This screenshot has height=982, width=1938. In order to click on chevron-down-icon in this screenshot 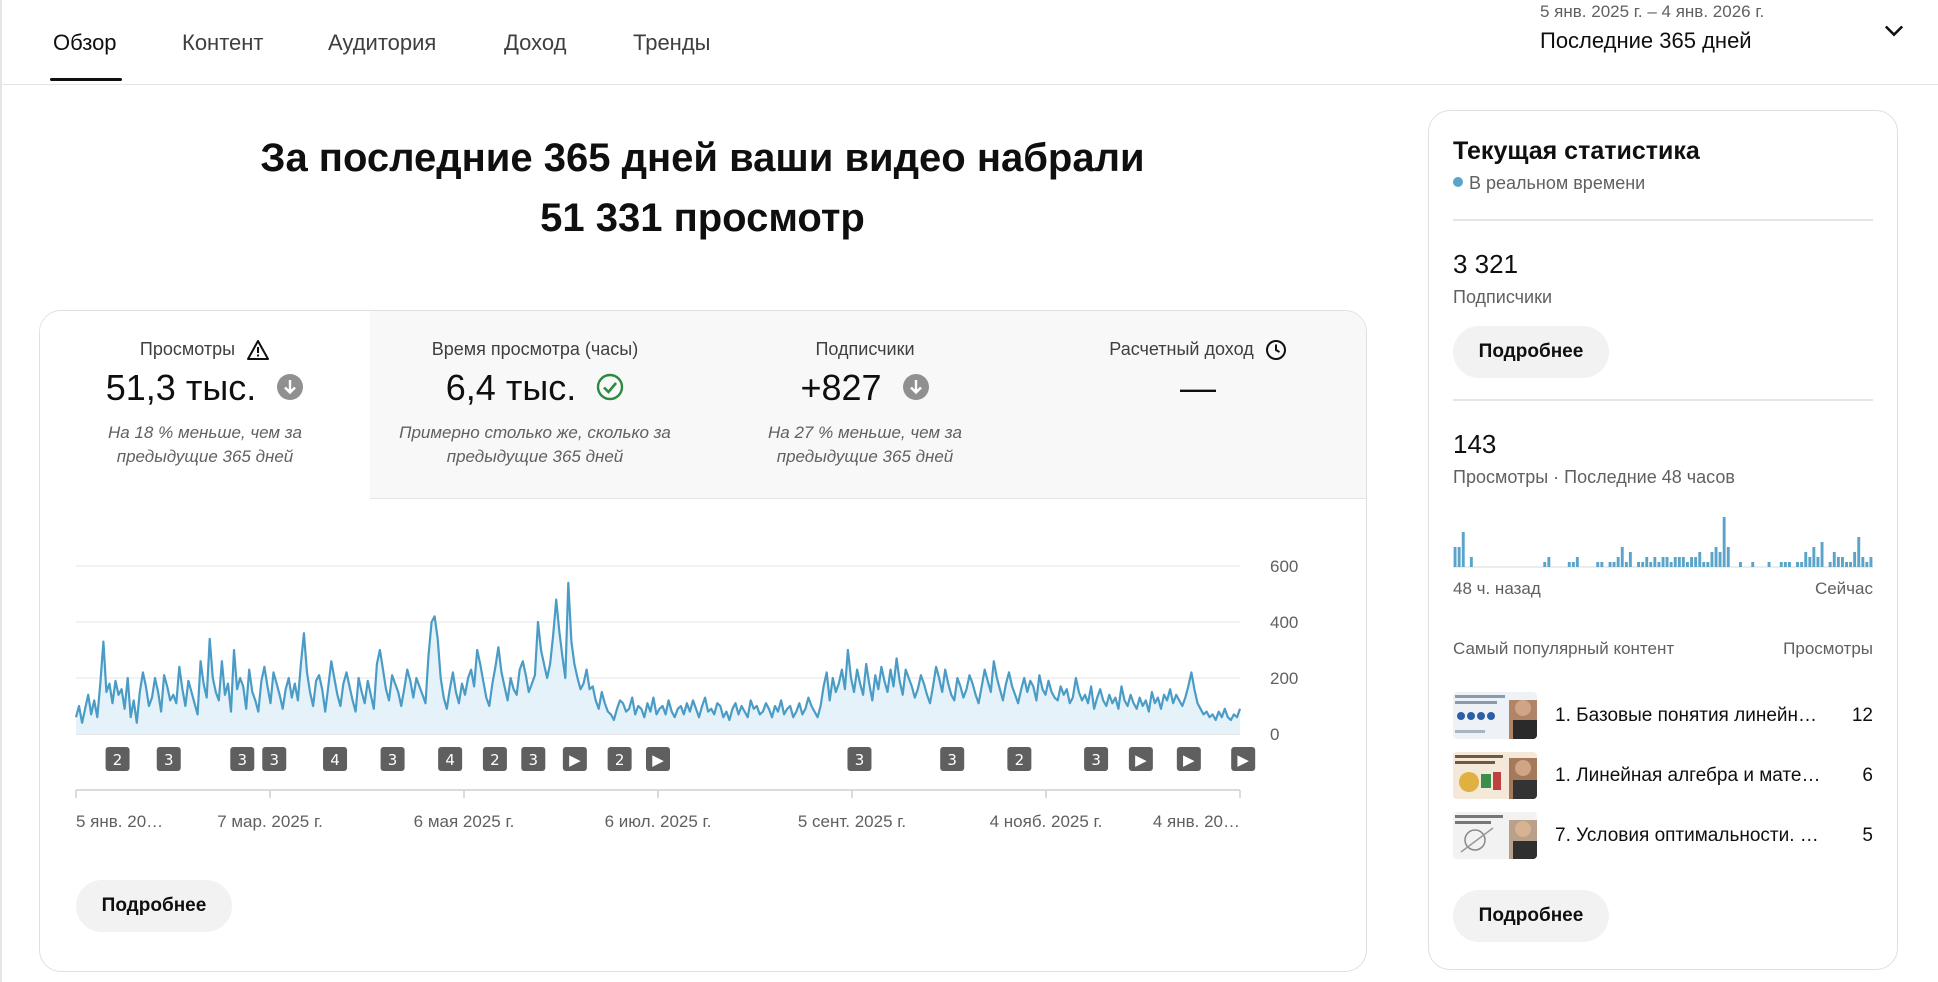, I will do `click(1894, 30)`.